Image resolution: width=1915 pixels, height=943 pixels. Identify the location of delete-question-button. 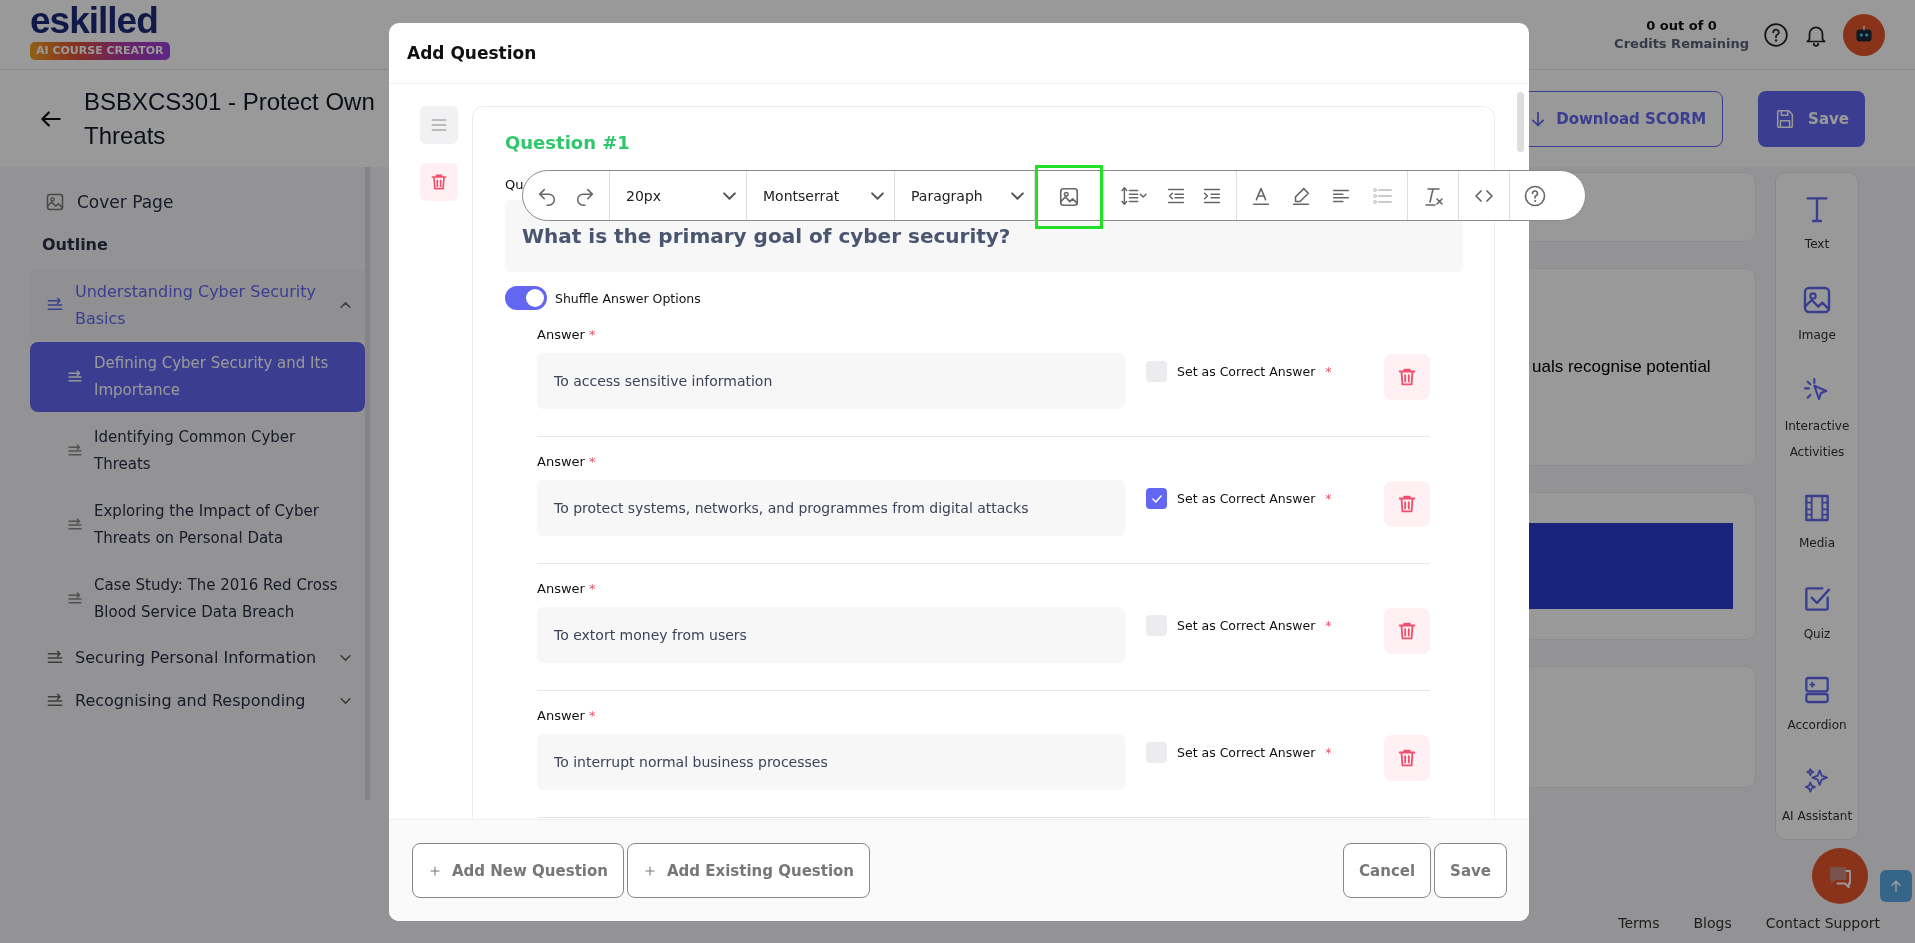
(439, 182).